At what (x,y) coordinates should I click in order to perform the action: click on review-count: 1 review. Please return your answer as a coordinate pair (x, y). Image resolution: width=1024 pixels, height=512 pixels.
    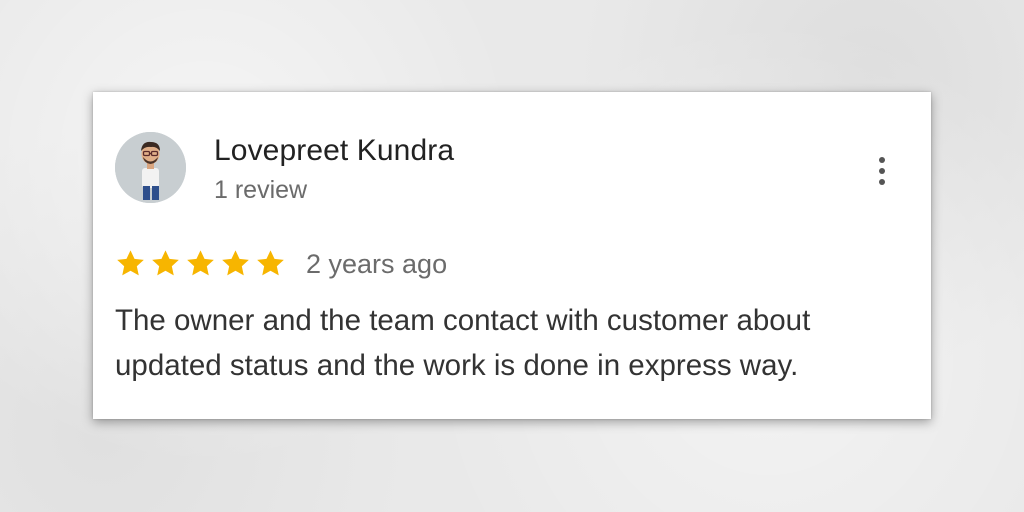
    Looking at the image, I should click on (260, 190).